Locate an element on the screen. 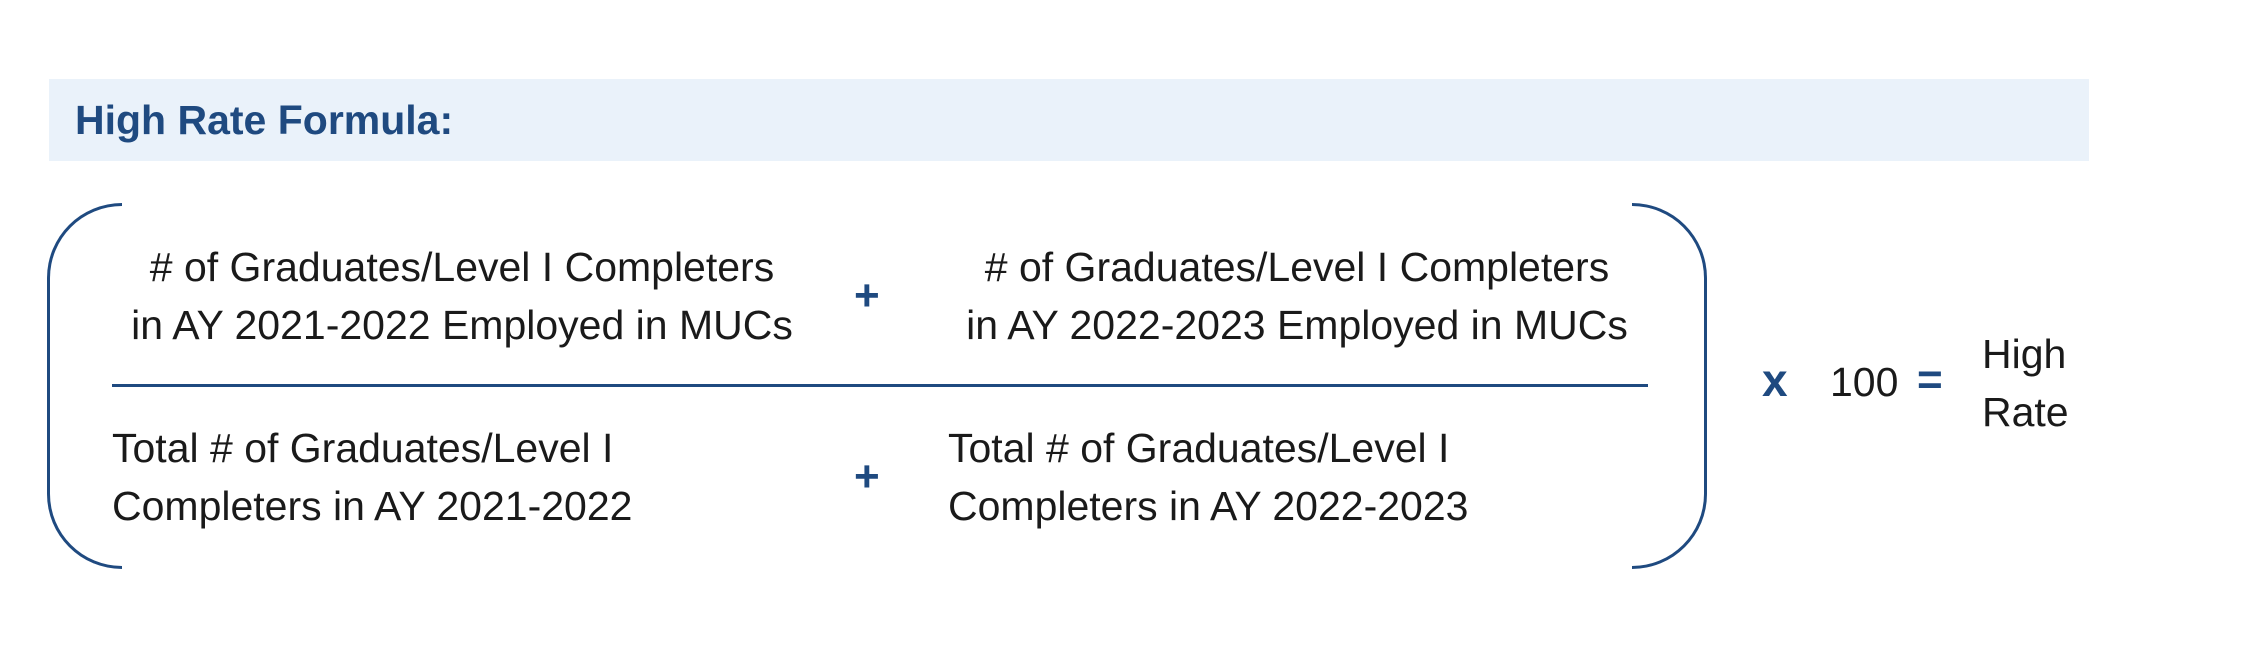 The height and width of the screenshot is (652, 2251). numerator-term-2021-2022-line2: in AY 2021-2022 Employed in MUCs is located at coordinates (462, 325).